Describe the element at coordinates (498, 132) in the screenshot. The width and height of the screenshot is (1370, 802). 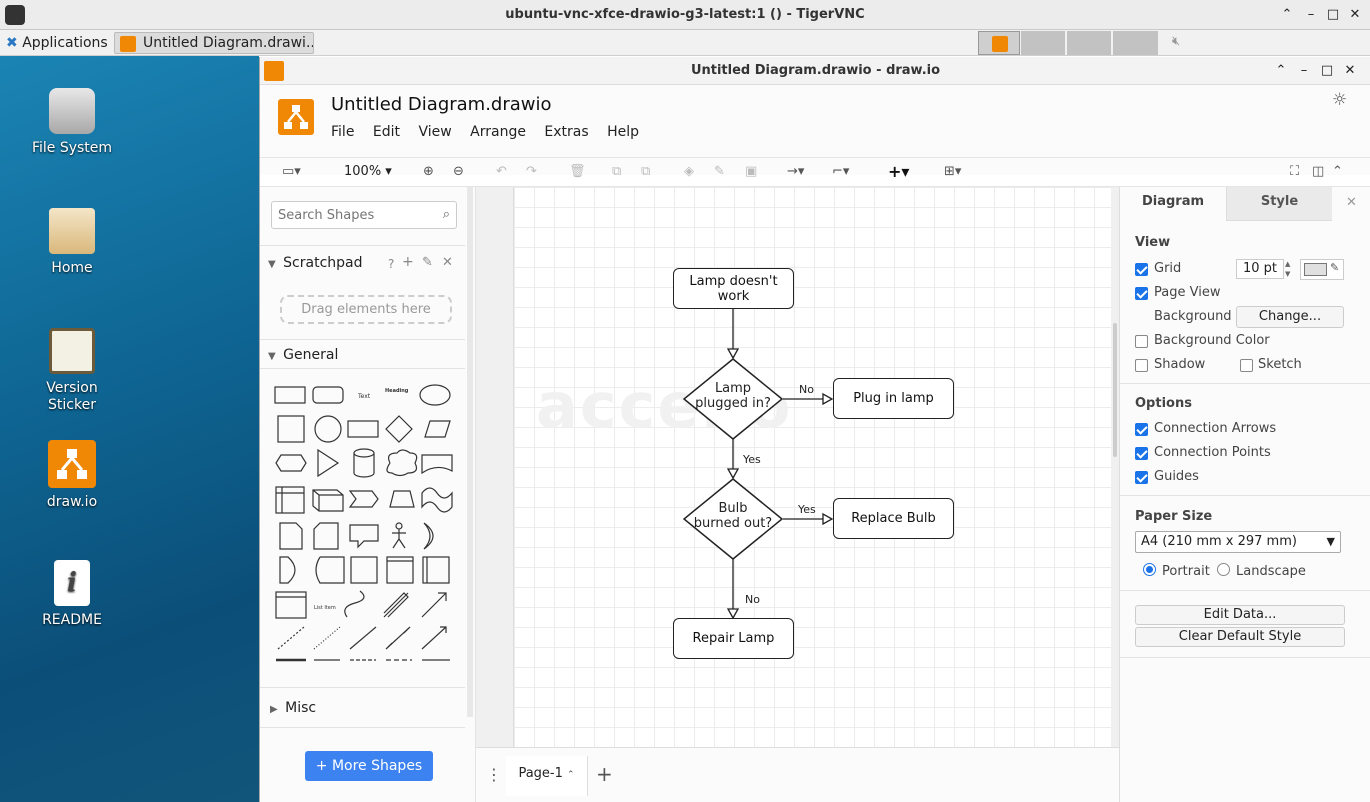
I see `menu-arrange: Arrange` at that location.